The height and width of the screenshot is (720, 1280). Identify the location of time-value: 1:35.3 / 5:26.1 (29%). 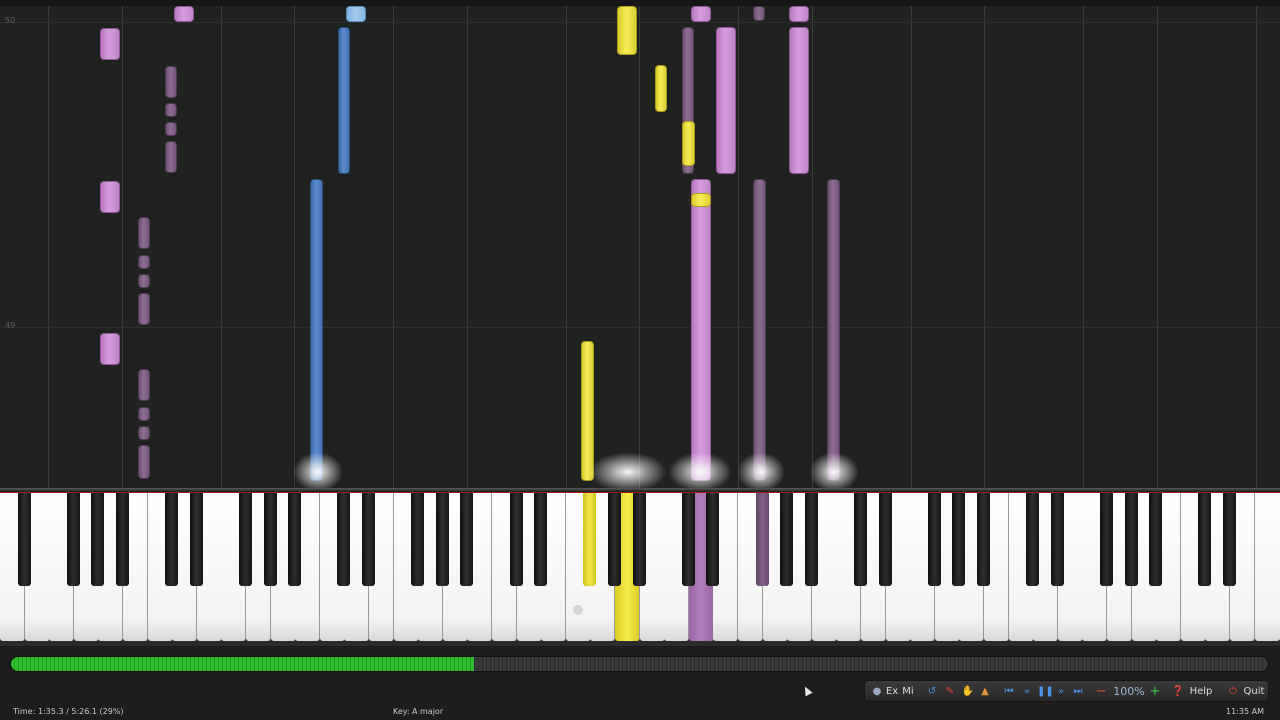
(81, 711).